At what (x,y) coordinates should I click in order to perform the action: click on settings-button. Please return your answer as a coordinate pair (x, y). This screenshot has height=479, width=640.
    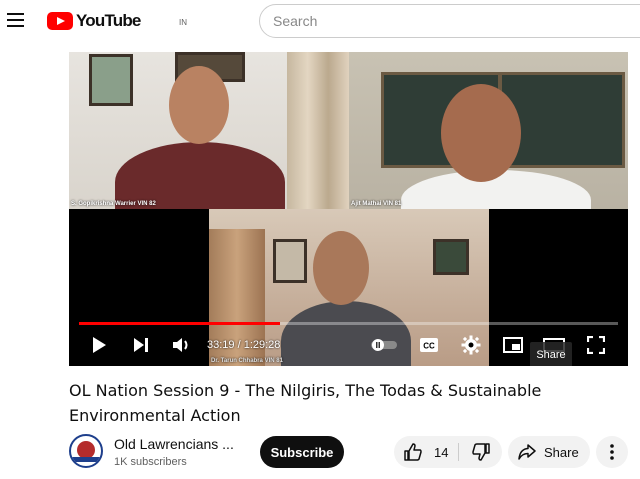
    Looking at the image, I should click on (471, 345).